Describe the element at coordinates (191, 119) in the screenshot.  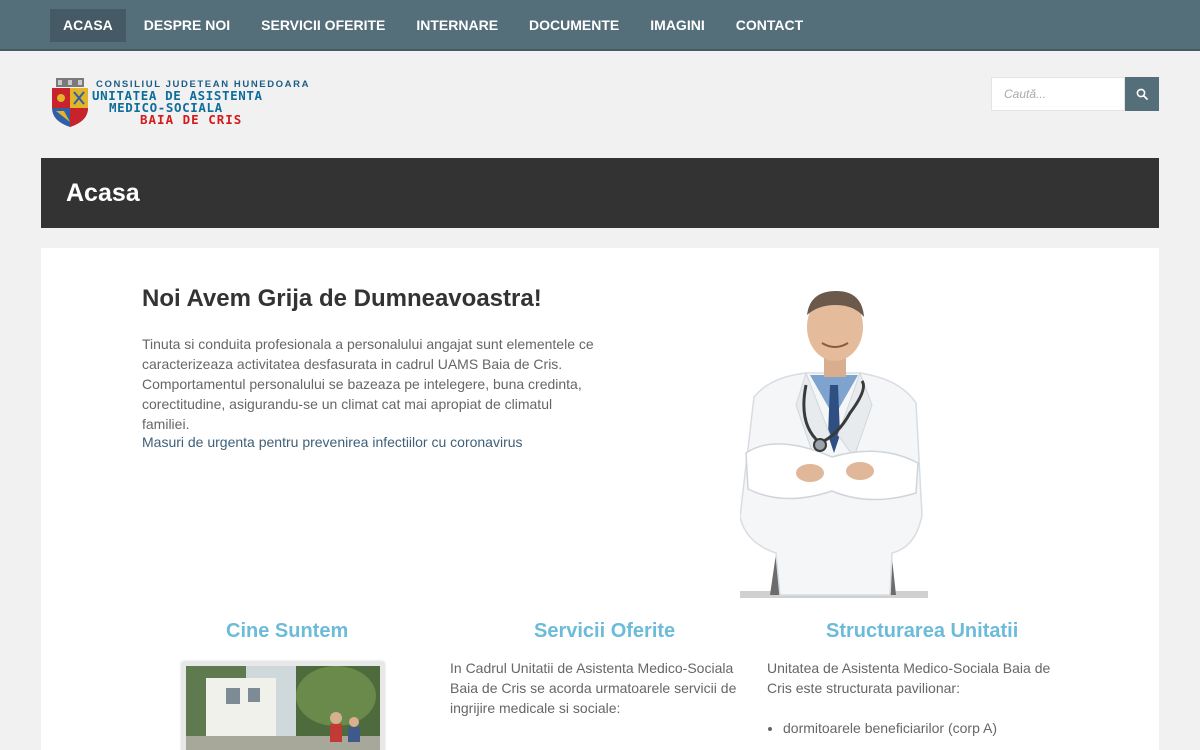
I see `logo-line-location: BAIA DE CRIS` at that location.